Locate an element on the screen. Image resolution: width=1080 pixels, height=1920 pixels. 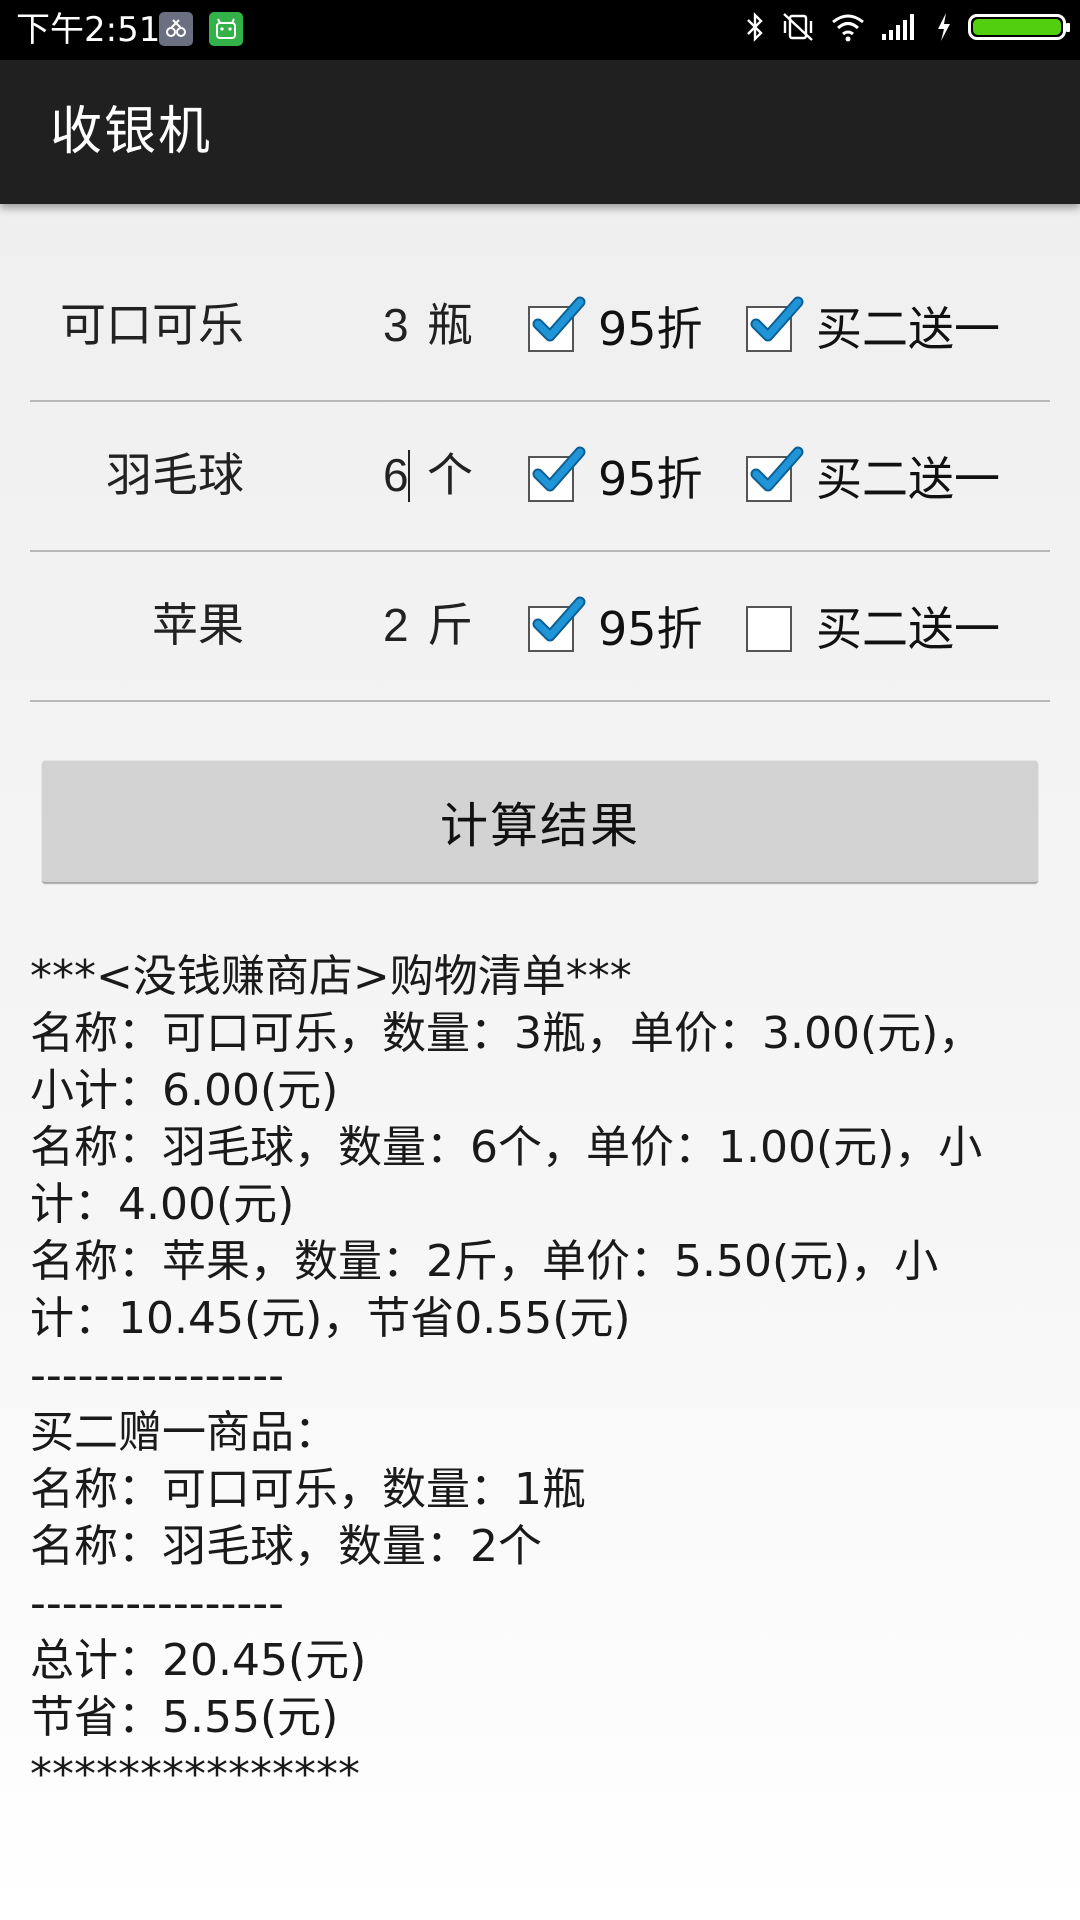
receipt-footer: *************** is located at coordinates (195, 1774).